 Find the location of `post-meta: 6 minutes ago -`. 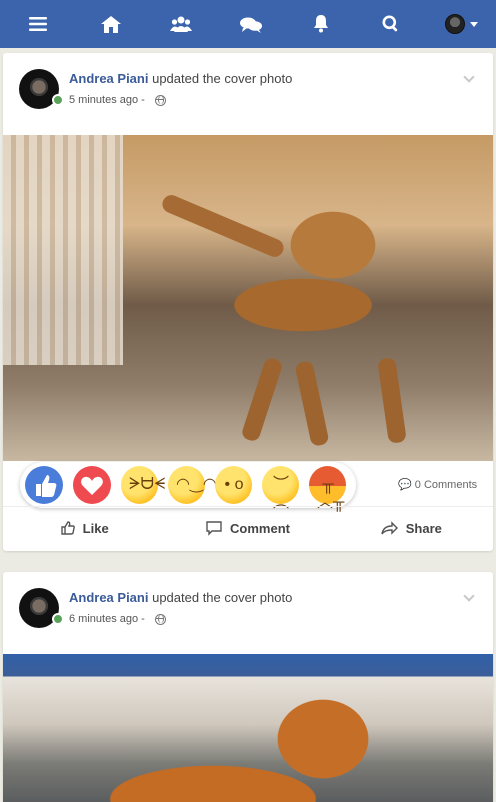

post-meta: 6 minutes ago - is located at coordinates (117, 619).